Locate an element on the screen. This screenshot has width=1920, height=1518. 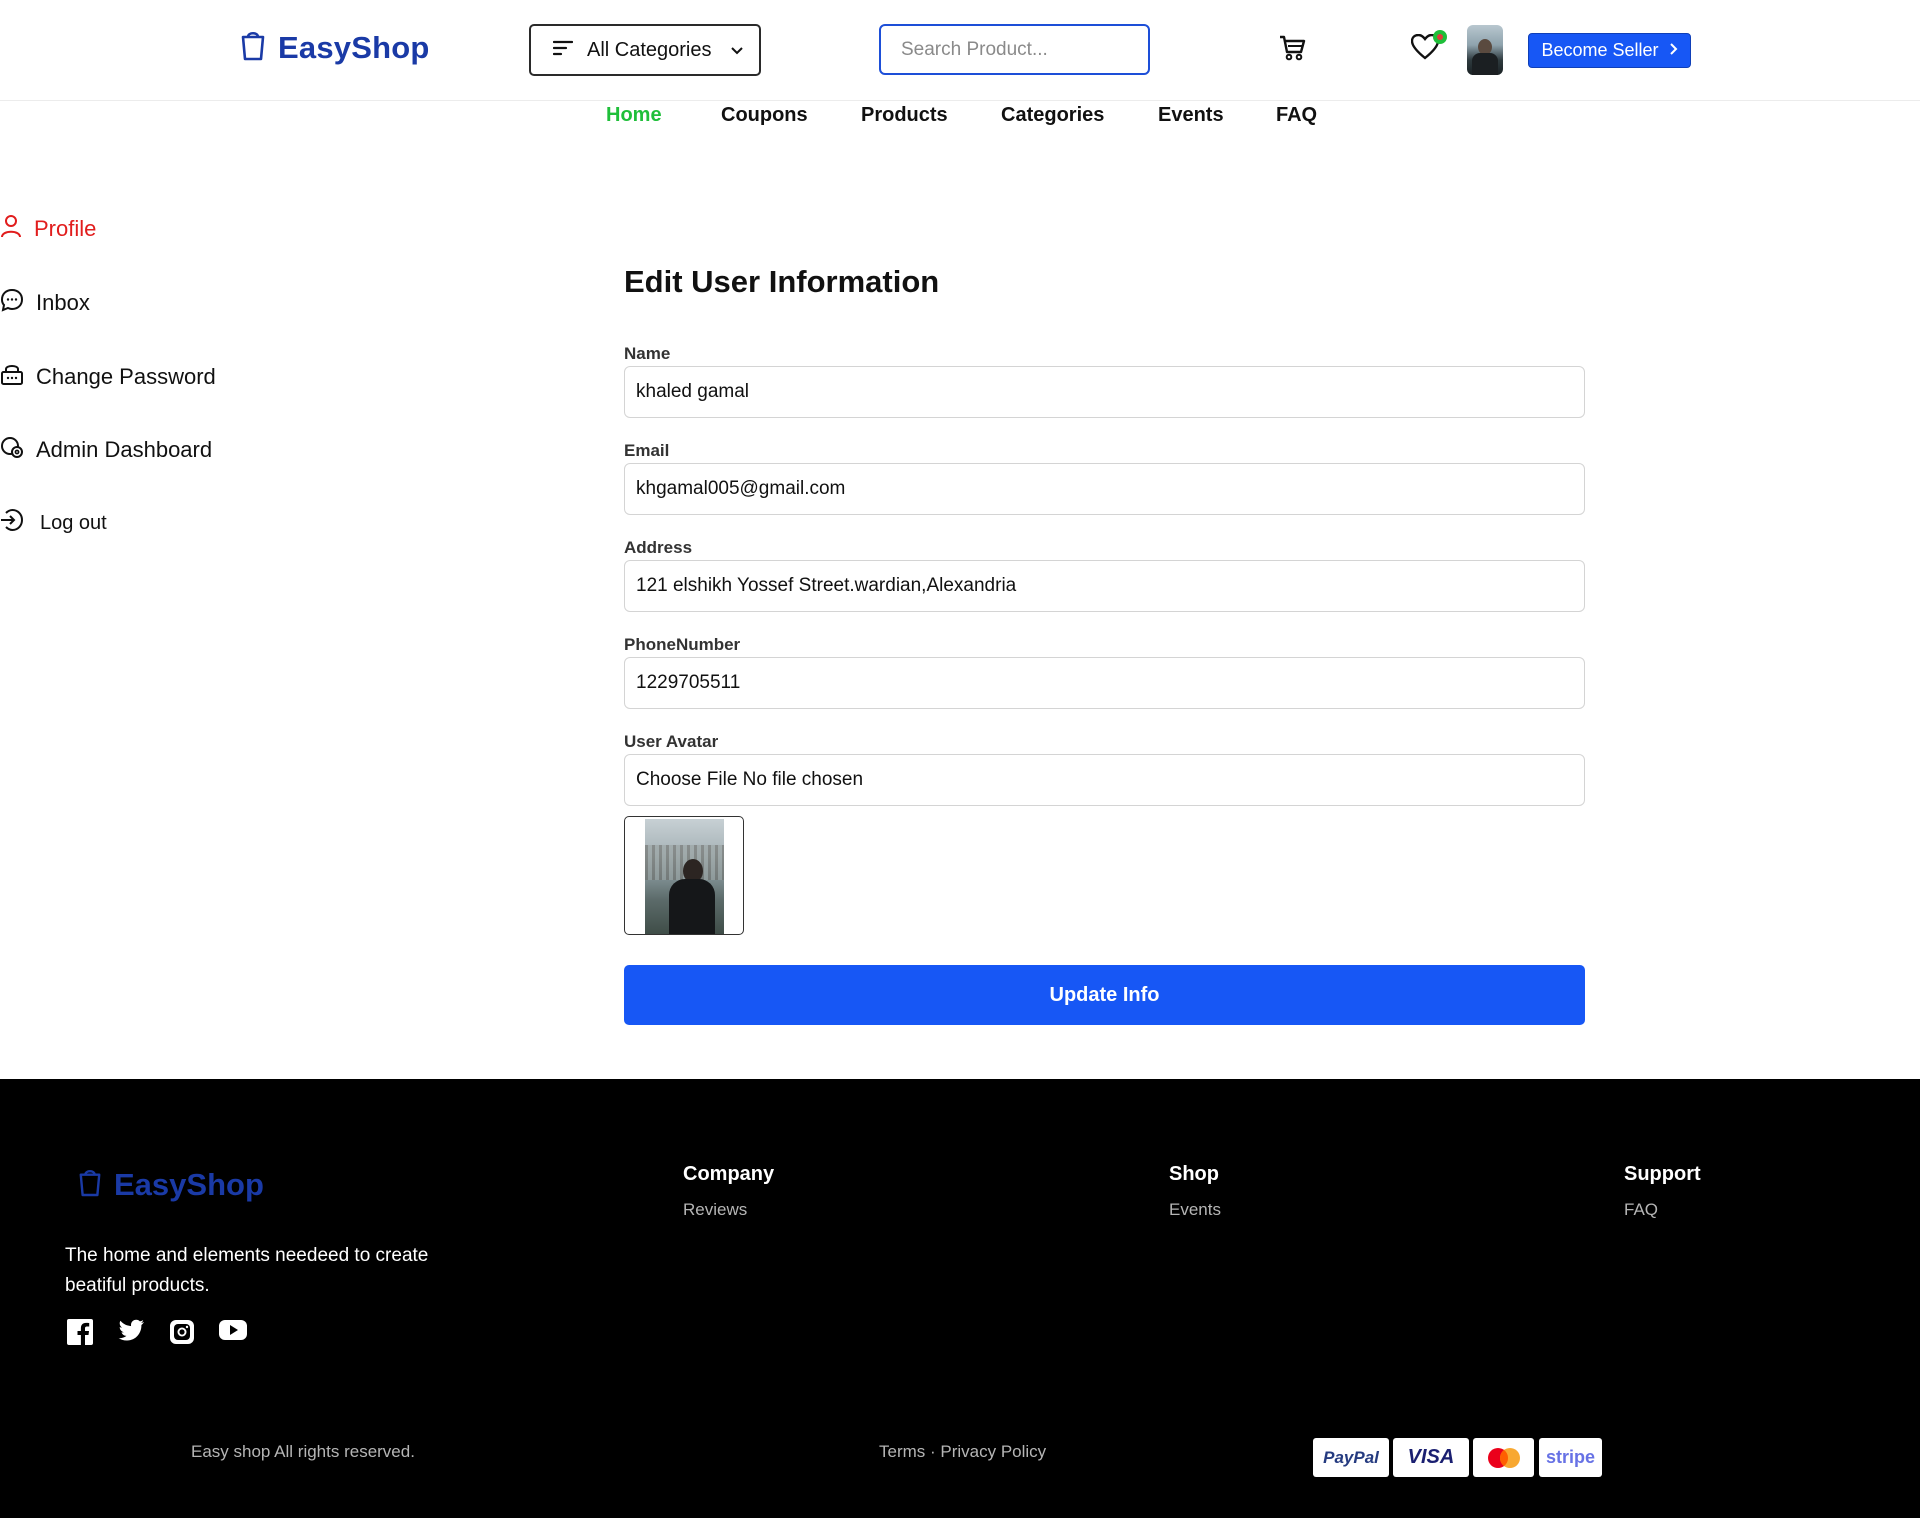
avatar-label: User Avatar is located at coordinates (671, 741).